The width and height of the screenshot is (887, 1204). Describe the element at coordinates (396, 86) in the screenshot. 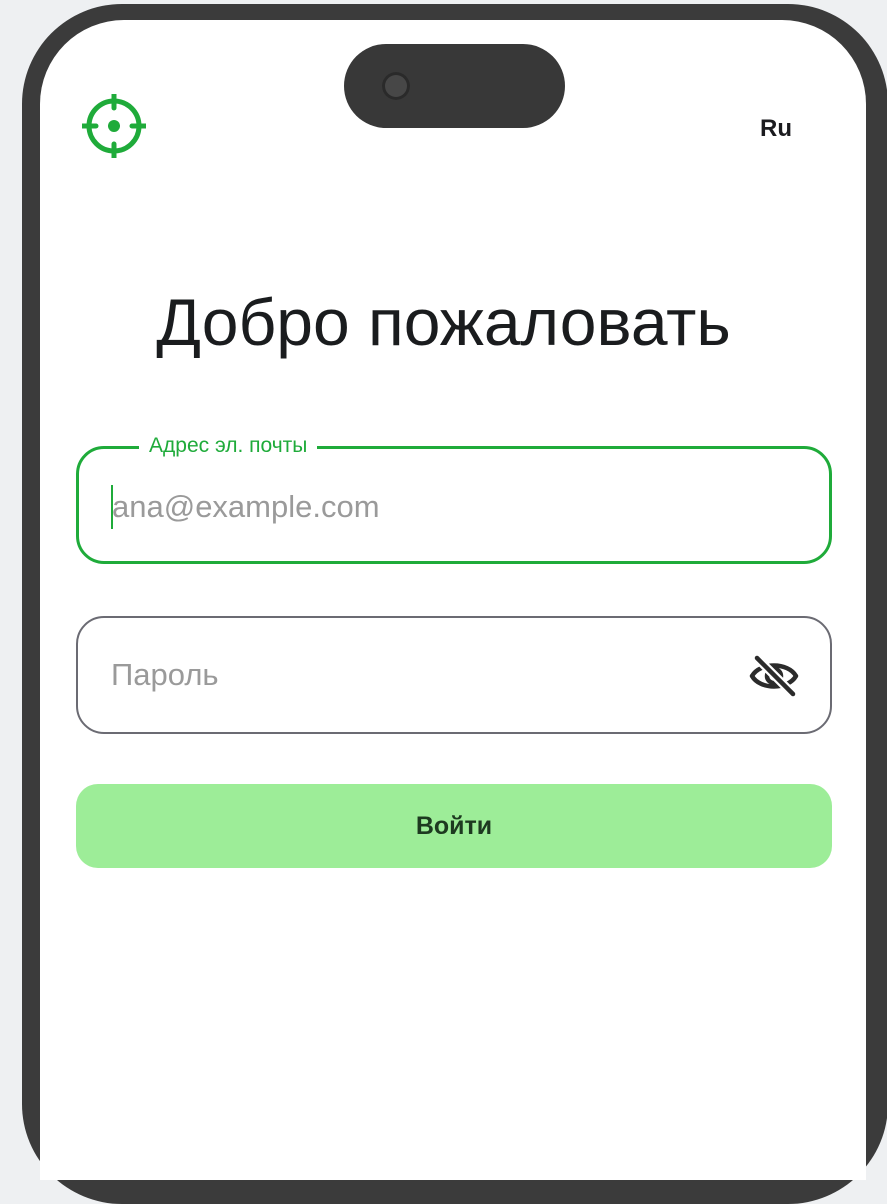

I see `camera-icon` at that location.